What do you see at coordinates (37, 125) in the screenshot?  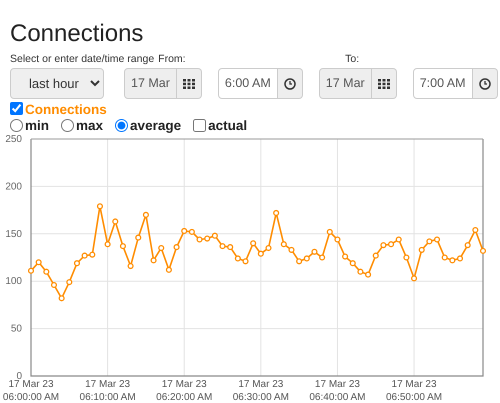 I see `option-label: min` at bounding box center [37, 125].